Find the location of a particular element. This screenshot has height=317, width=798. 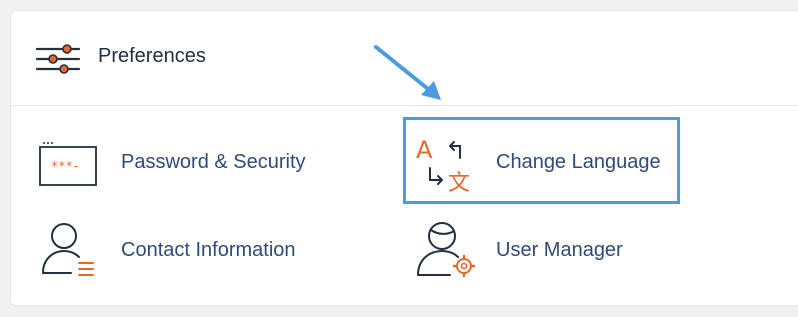

annotation-arrow-icon is located at coordinates (407, 72).